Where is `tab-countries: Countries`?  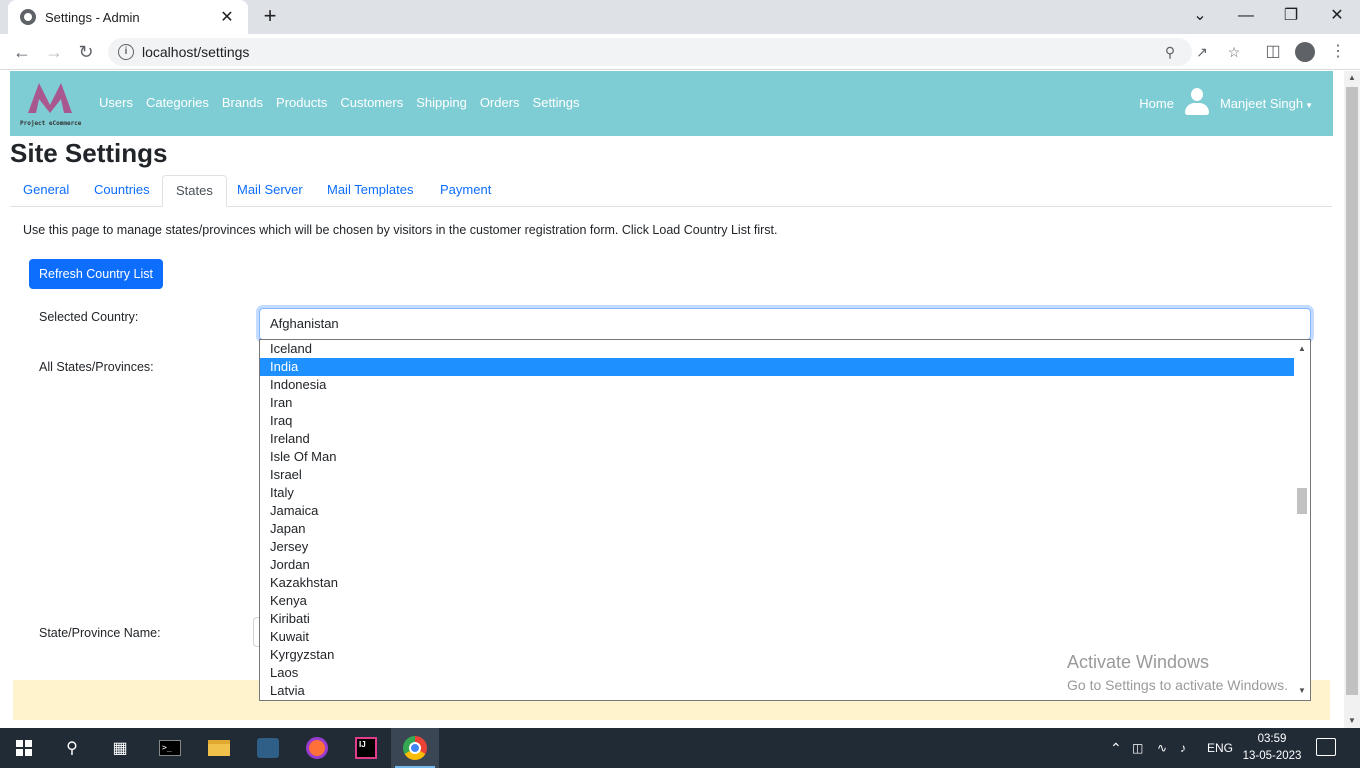
tab-countries: Countries is located at coordinates (122, 191).